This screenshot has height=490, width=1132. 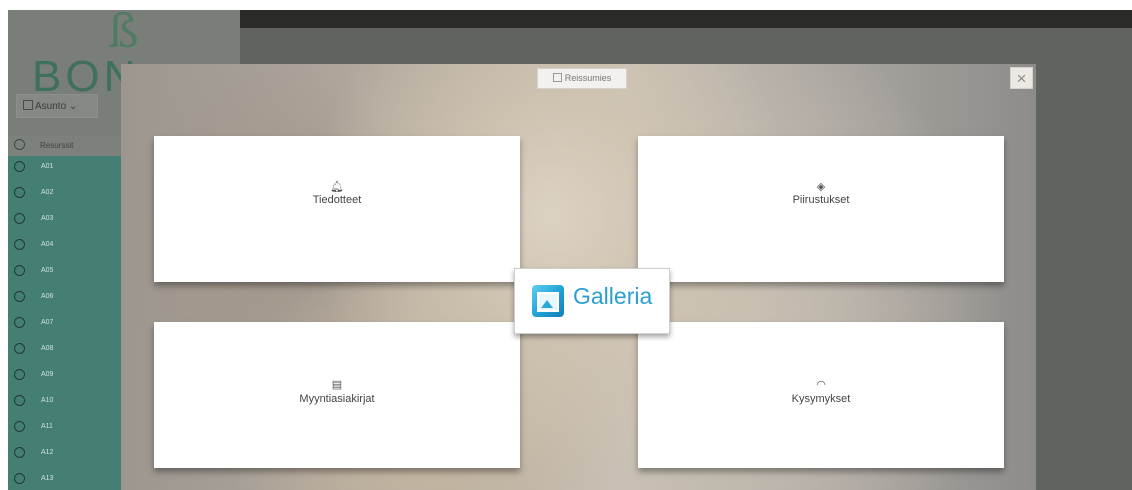 I want to click on tile-label: Tiedotteet, so click(x=337, y=200).